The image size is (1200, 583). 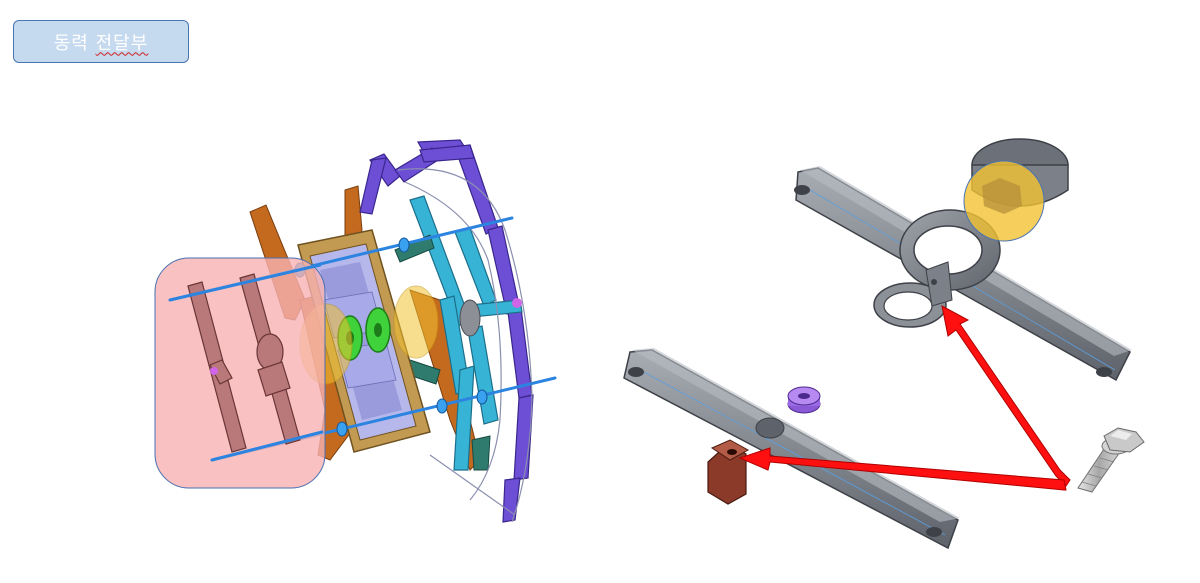 I want to click on hub-pin, so click(x=517, y=303).